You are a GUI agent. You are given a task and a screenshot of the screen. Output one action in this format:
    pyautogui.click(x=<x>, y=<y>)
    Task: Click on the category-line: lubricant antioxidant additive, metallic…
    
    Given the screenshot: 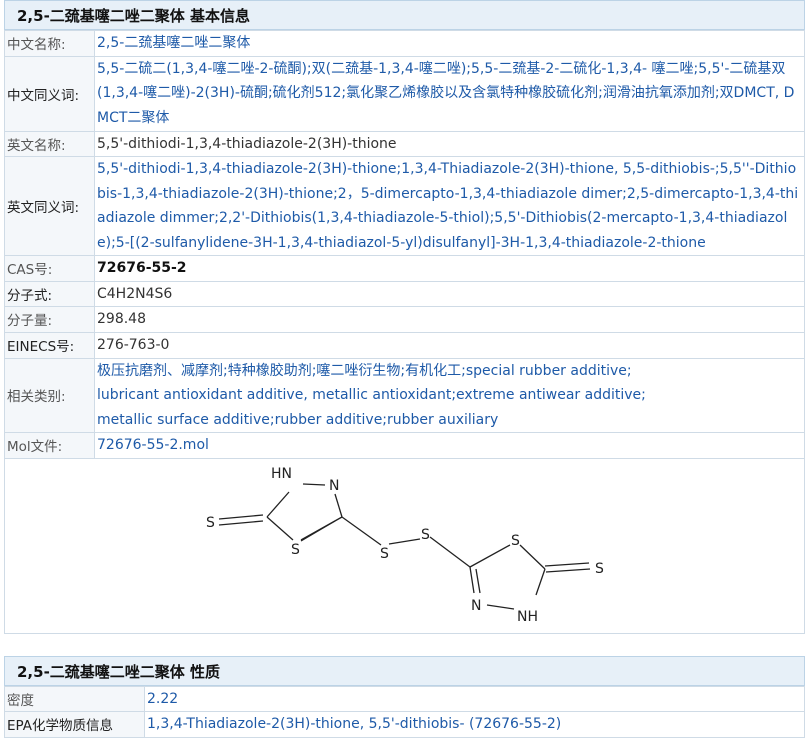 What is the action you would take?
    pyautogui.click(x=449, y=395)
    